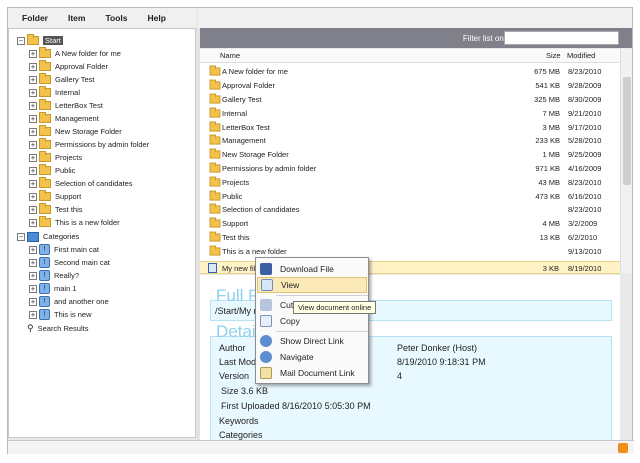 This screenshot has height=463, width=640. I want to click on list-row: Internal 7 MB 9/21/2010, so click(410, 113).